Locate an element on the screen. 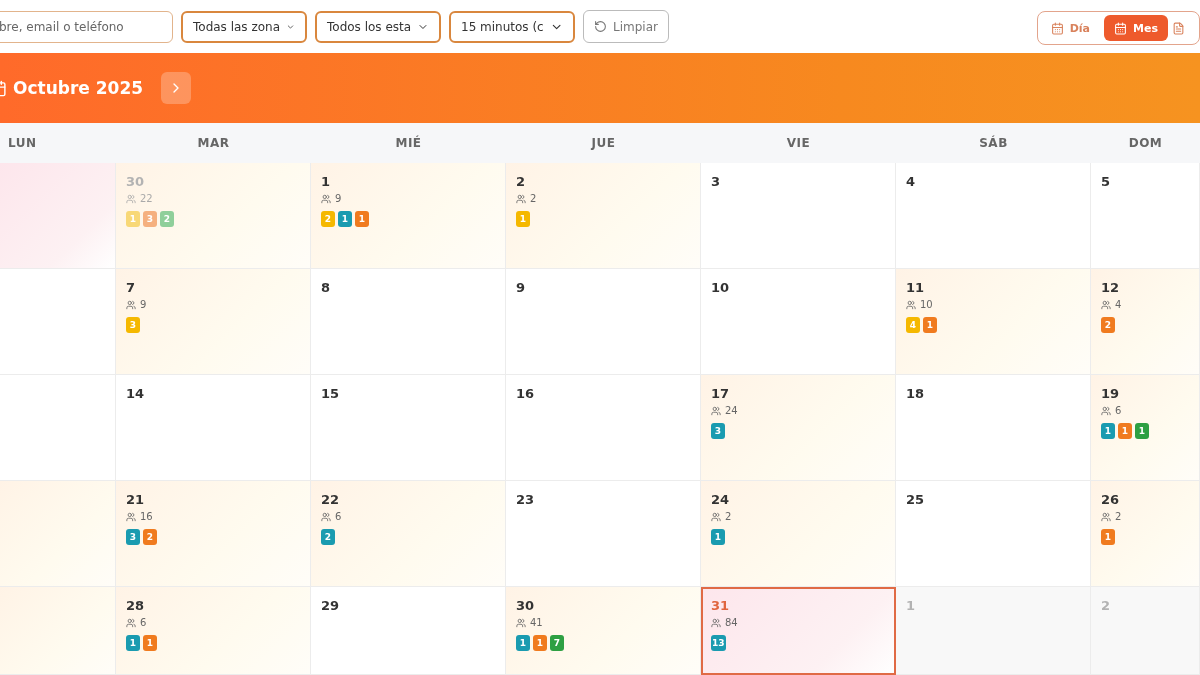  day-number: 31 is located at coordinates (720, 605).